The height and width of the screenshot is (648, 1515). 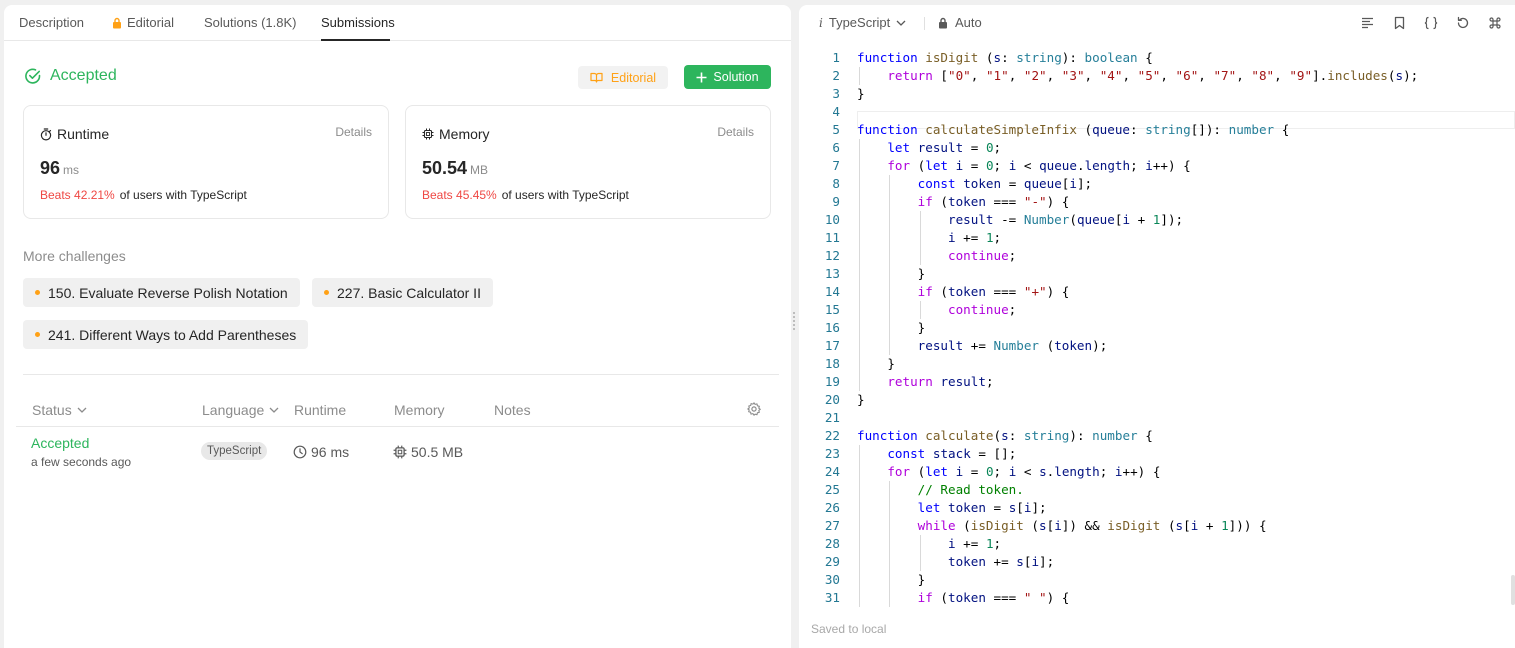 I want to click on line-number: 29, so click(x=832, y=561).